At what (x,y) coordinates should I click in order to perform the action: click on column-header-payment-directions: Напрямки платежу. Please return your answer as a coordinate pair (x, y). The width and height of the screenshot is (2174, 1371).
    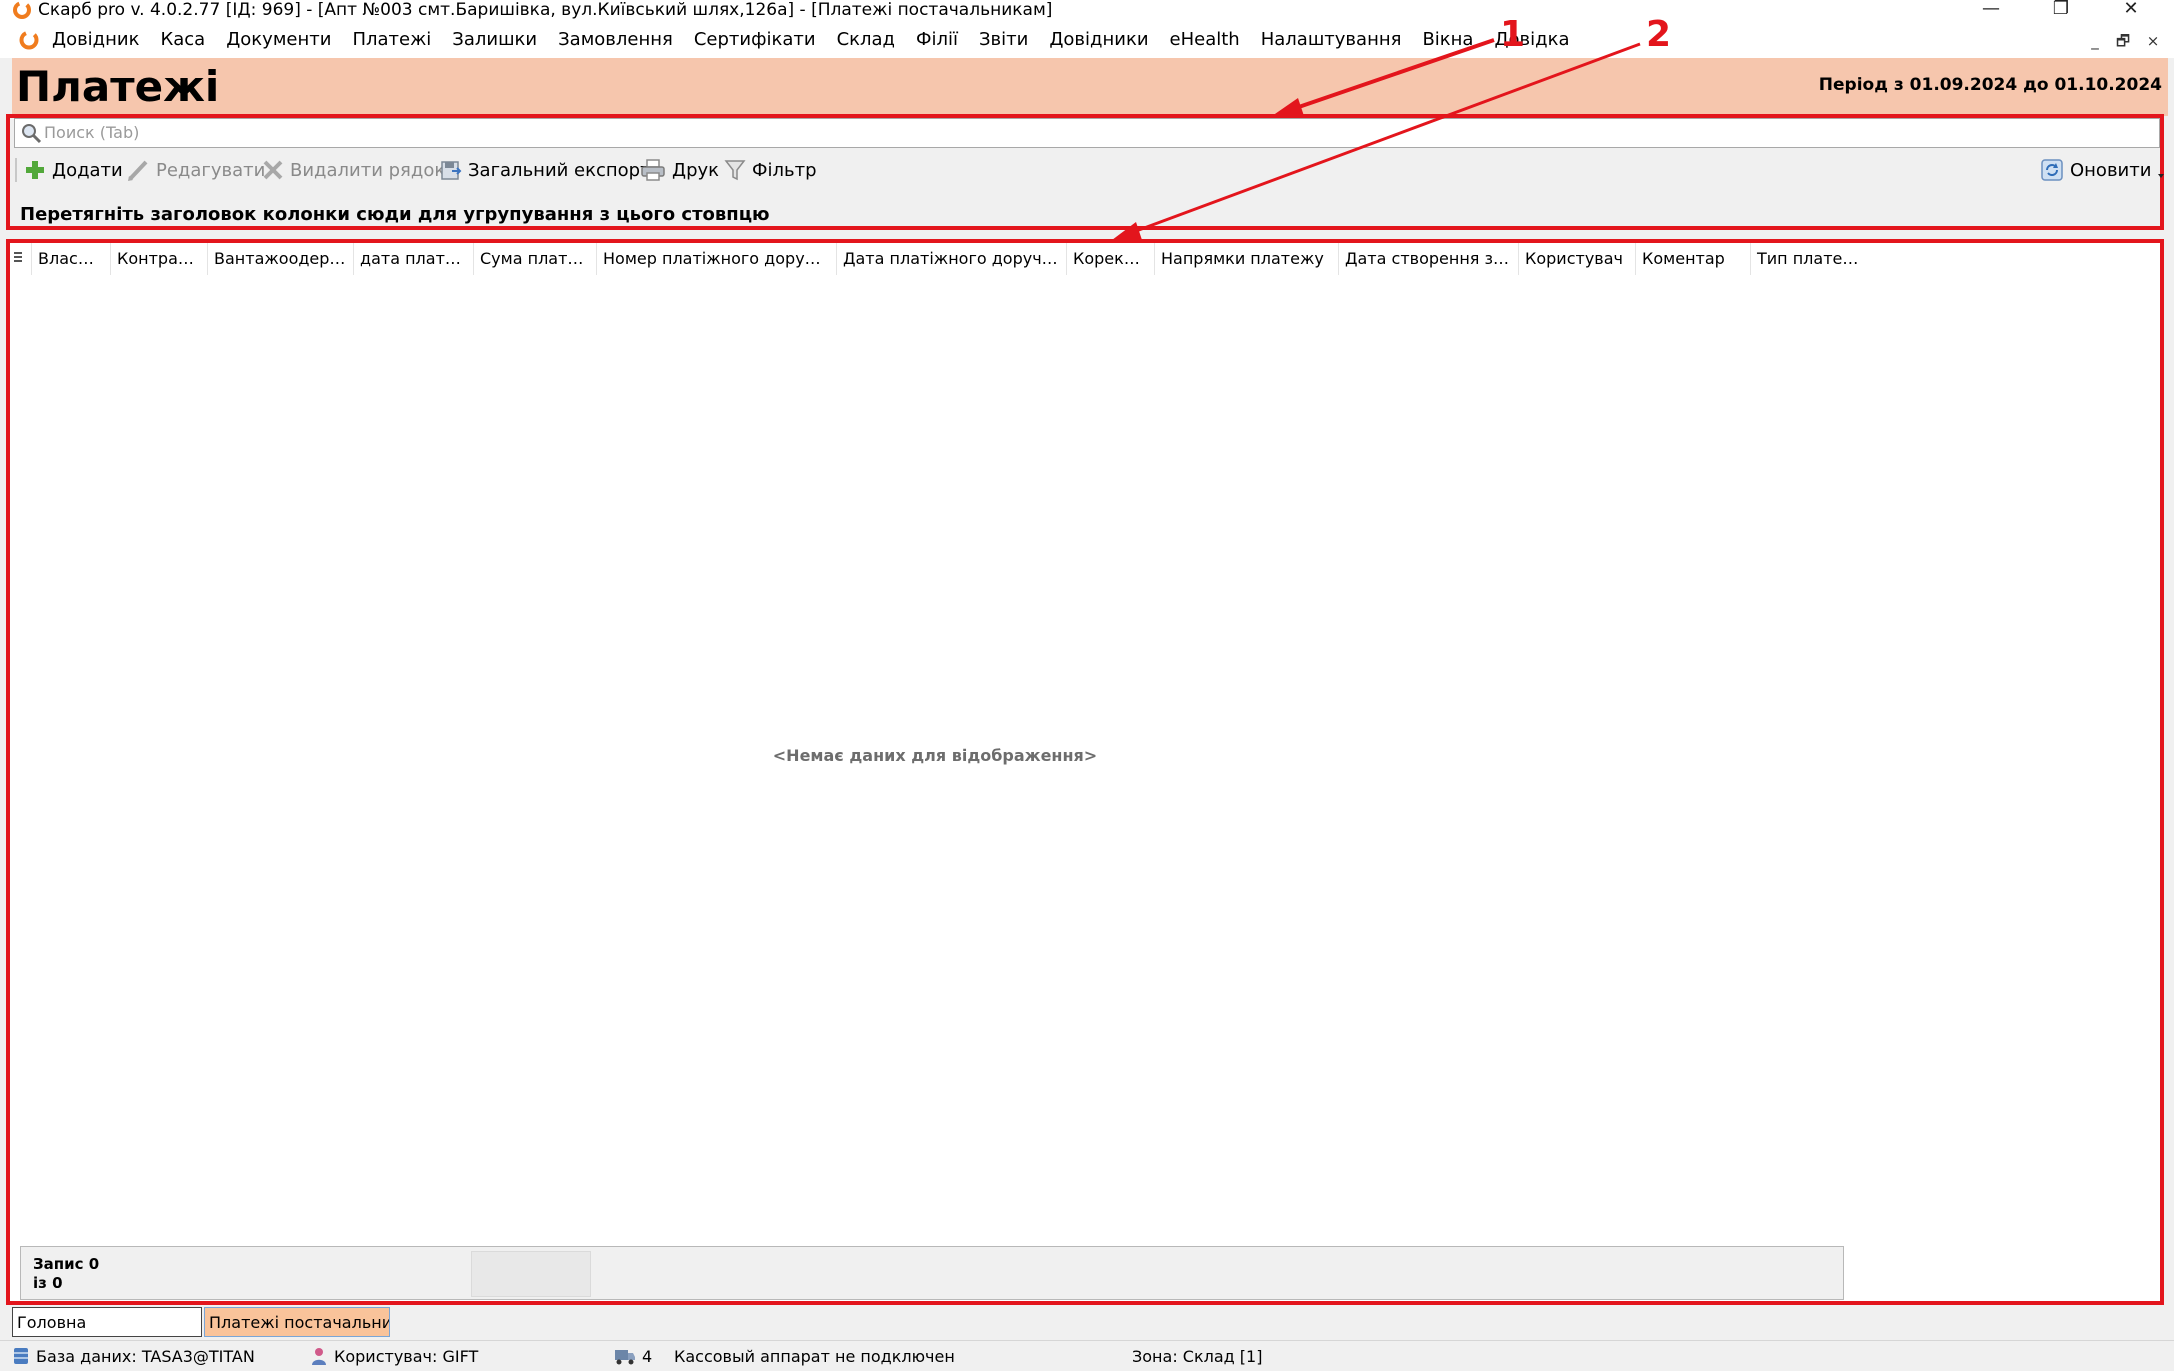
    Looking at the image, I should click on (1247, 259).